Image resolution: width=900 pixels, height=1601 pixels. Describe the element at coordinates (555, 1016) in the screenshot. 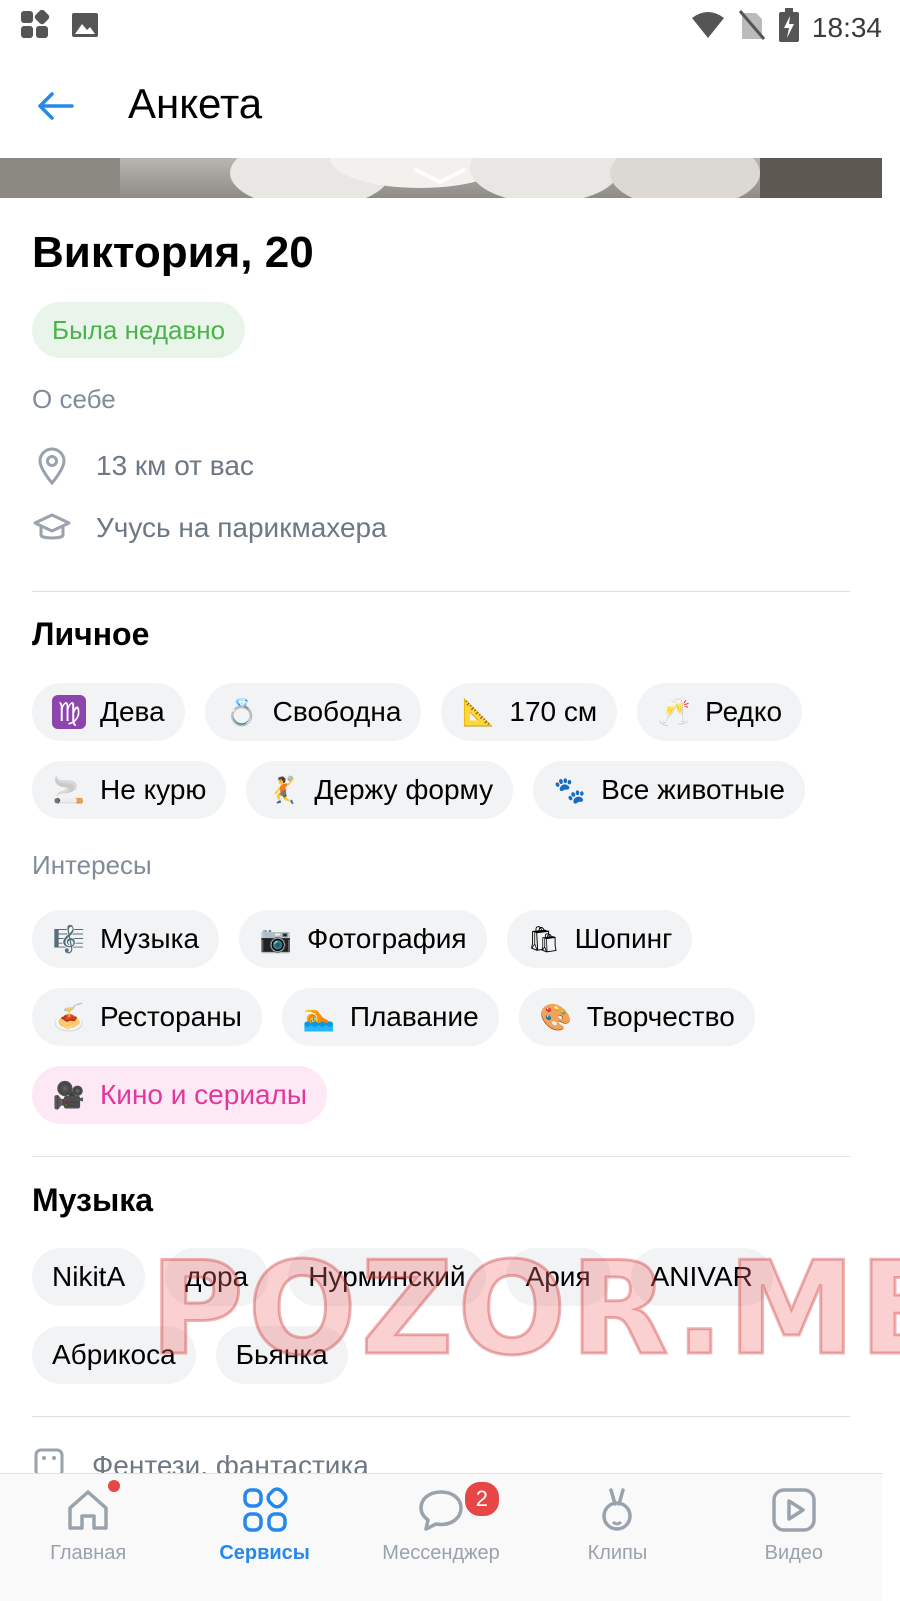

I see `palette-icon: 🎨` at that location.